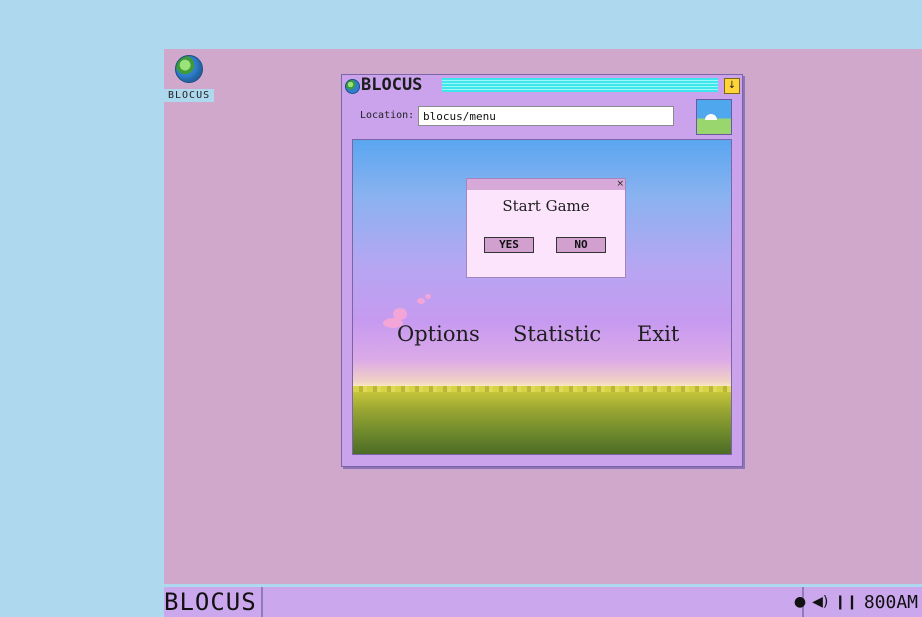  I want to click on taskbar: BLOCUS ● ◀︎) ❙❙ 800AM, so click(543, 602).